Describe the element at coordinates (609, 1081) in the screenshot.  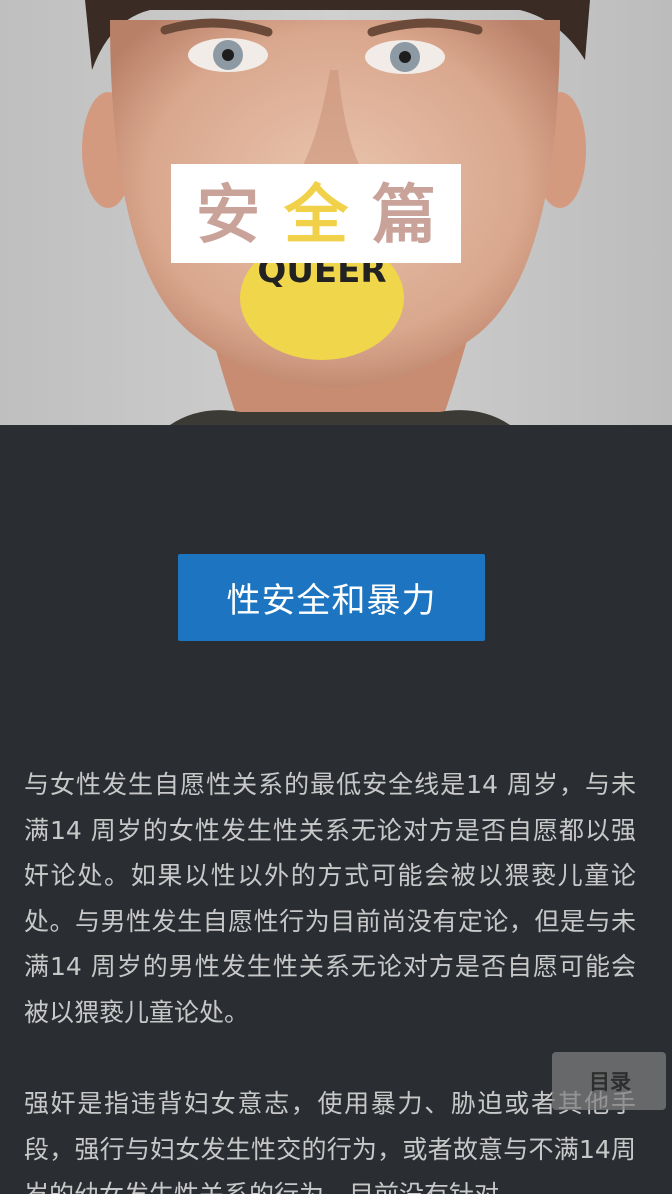
I see `toc-button: 目录` at that location.